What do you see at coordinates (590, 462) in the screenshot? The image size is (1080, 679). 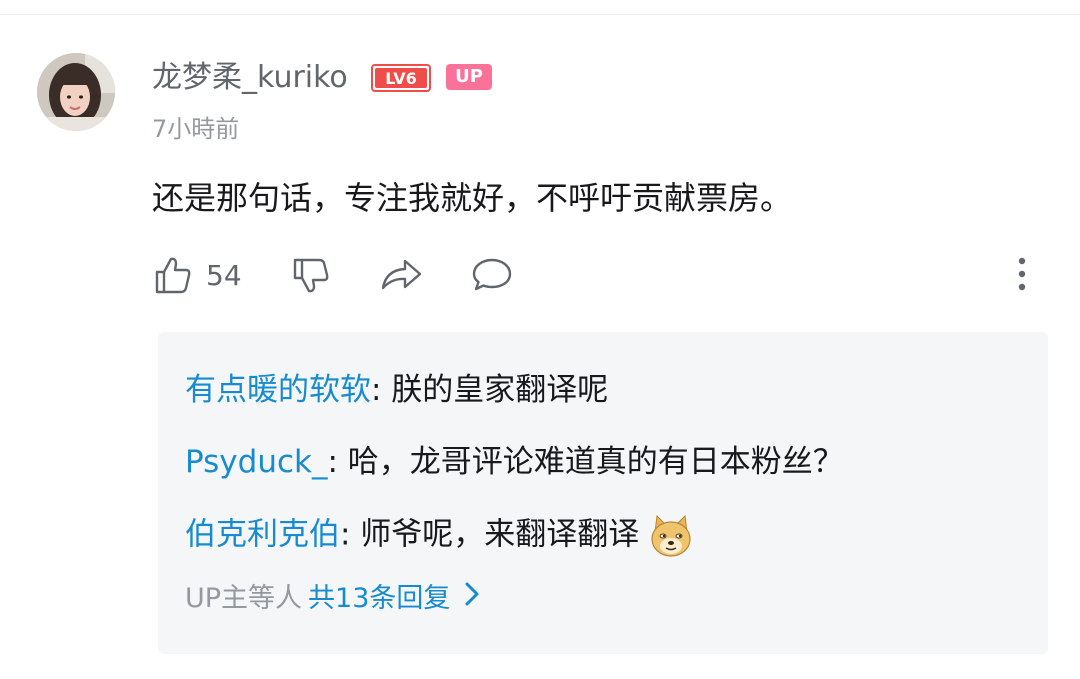 I see `reply-text: 哈，龙哥评论难道真的有日本粉丝？` at bounding box center [590, 462].